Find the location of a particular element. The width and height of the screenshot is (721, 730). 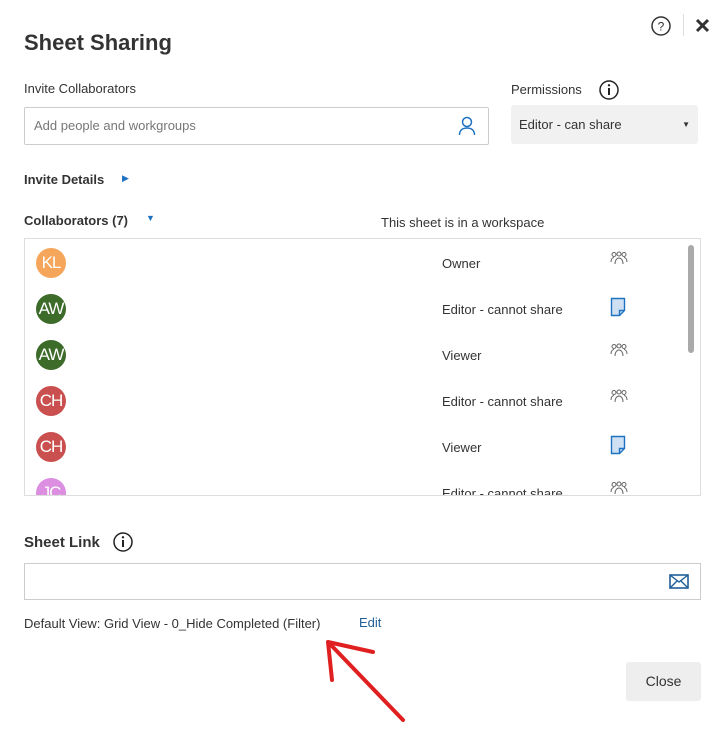

person-icon is located at coordinates (467, 126).